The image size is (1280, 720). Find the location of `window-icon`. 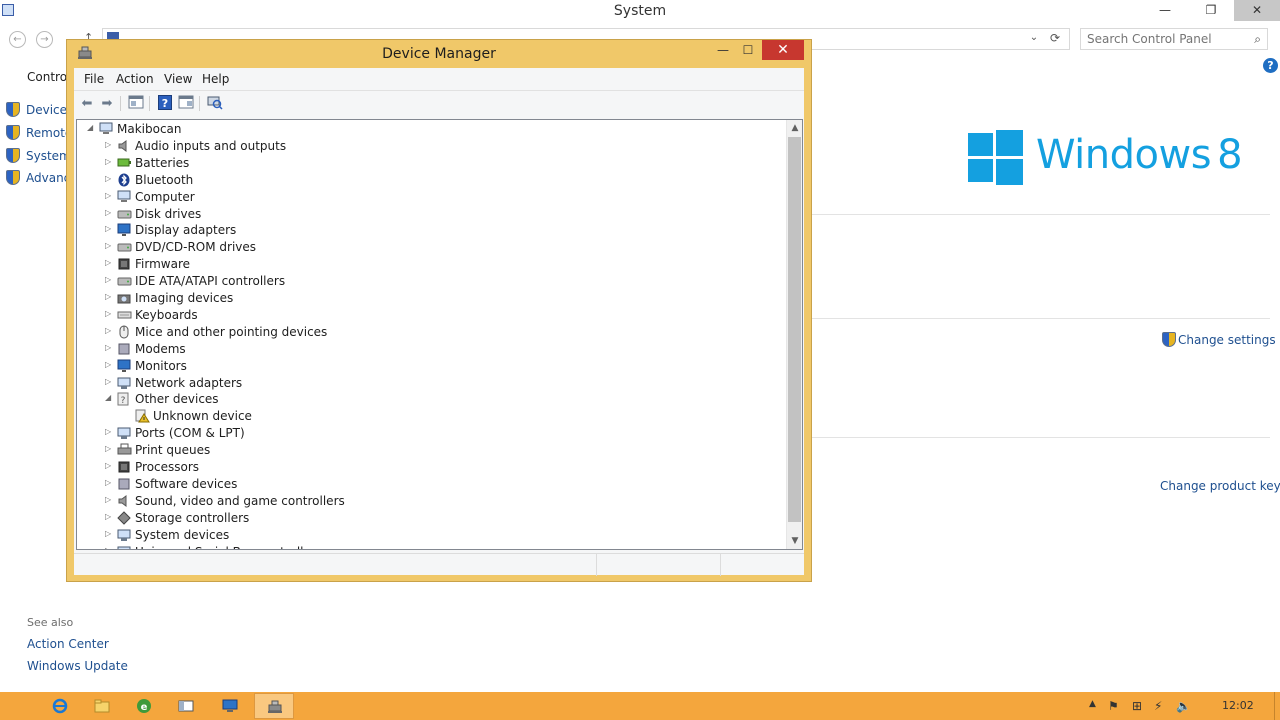

window-icon is located at coordinates (186, 706).